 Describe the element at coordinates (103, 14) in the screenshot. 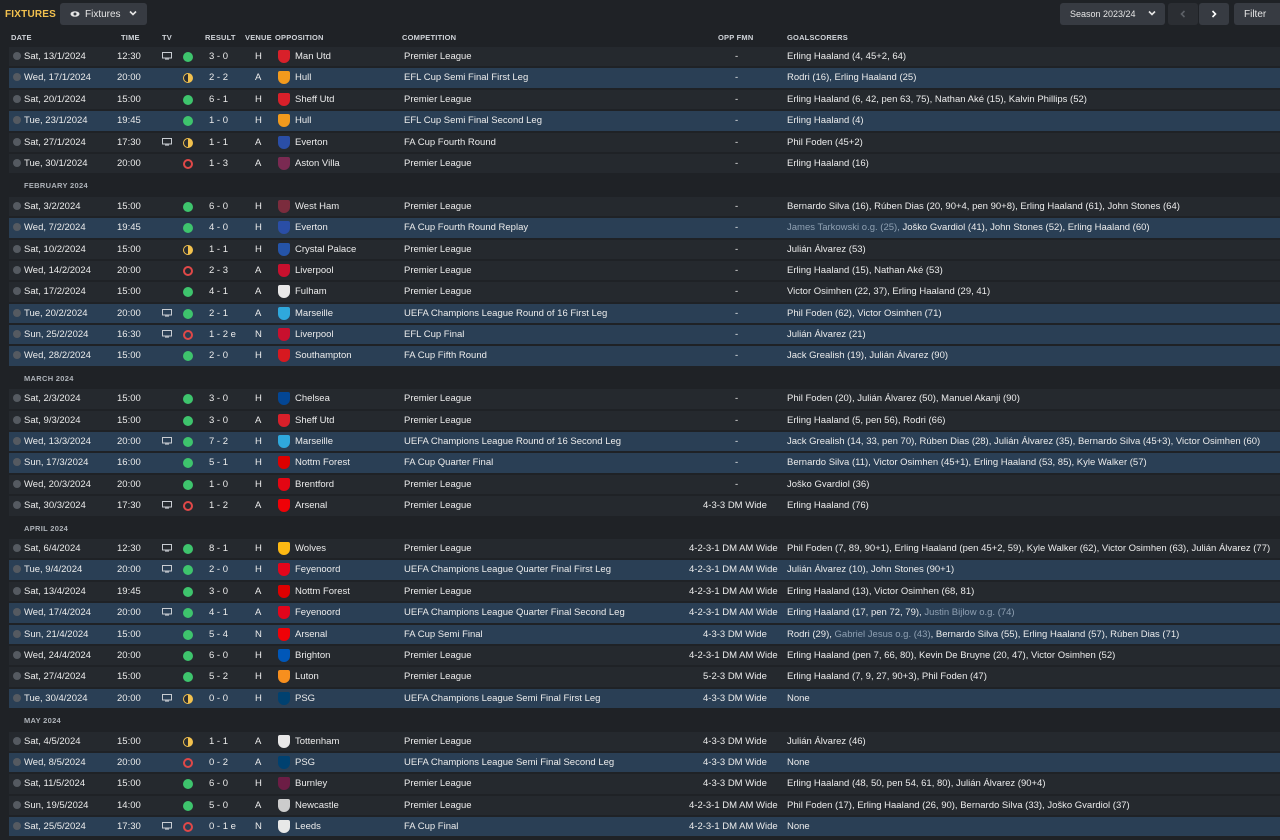

I see `view-selector-button: Fixtures` at that location.